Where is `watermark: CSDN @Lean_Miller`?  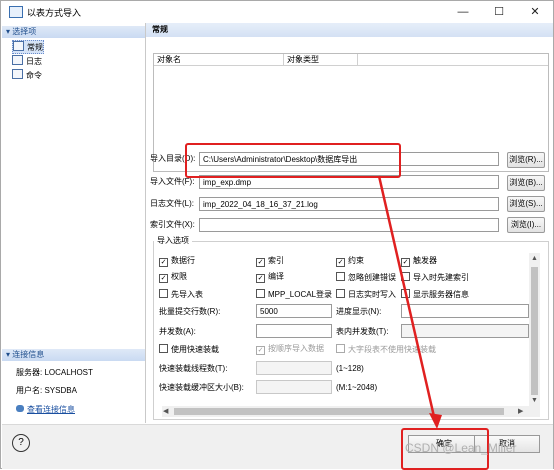
watermark: CSDN @Lean_Miller is located at coordinates (461, 448).